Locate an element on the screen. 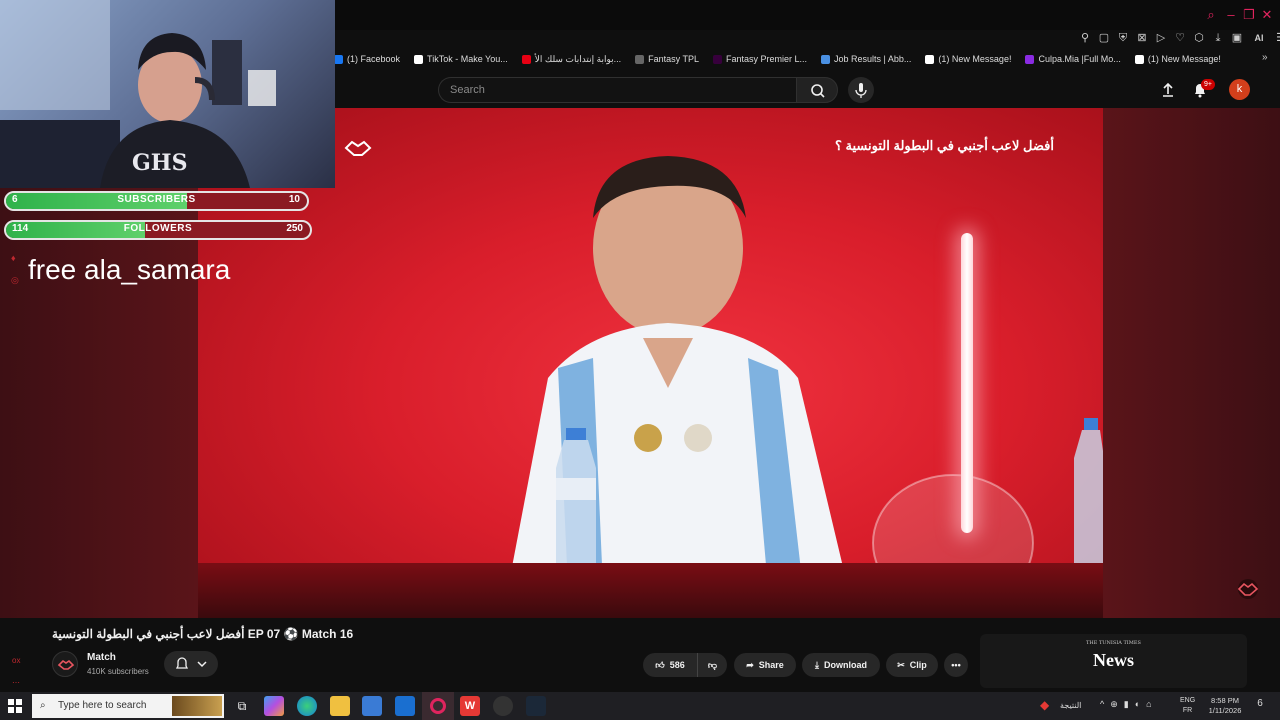  followers-goal: 250 is located at coordinates (294, 228).